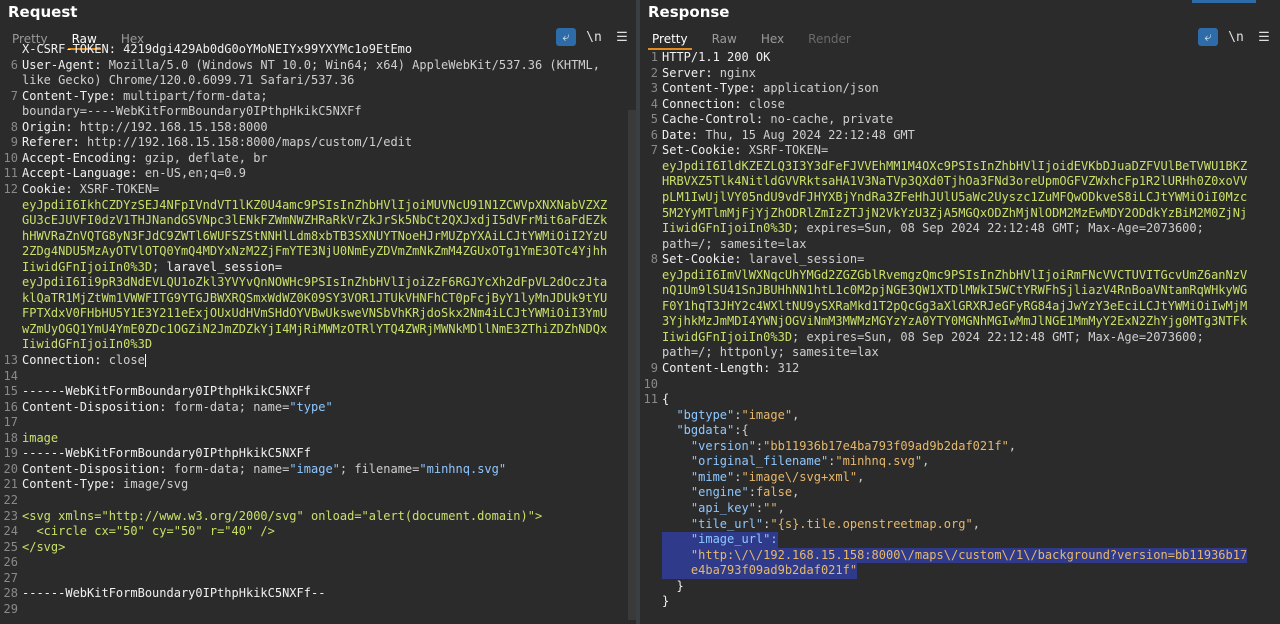 The height and width of the screenshot is (624, 1280). Describe the element at coordinates (318, 159) in the screenshot. I see `code-line: 10 Accept-Encoding: gzip, deflate, br` at that location.